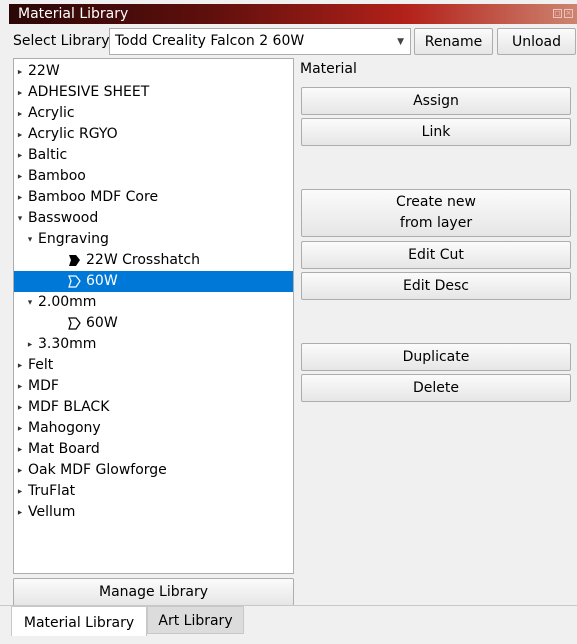 Image resolution: width=577 pixels, height=644 pixels. Describe the element at coordinates (153, 239) in the screenshot. I see `tree-item: ▼ Engraving` at that location.